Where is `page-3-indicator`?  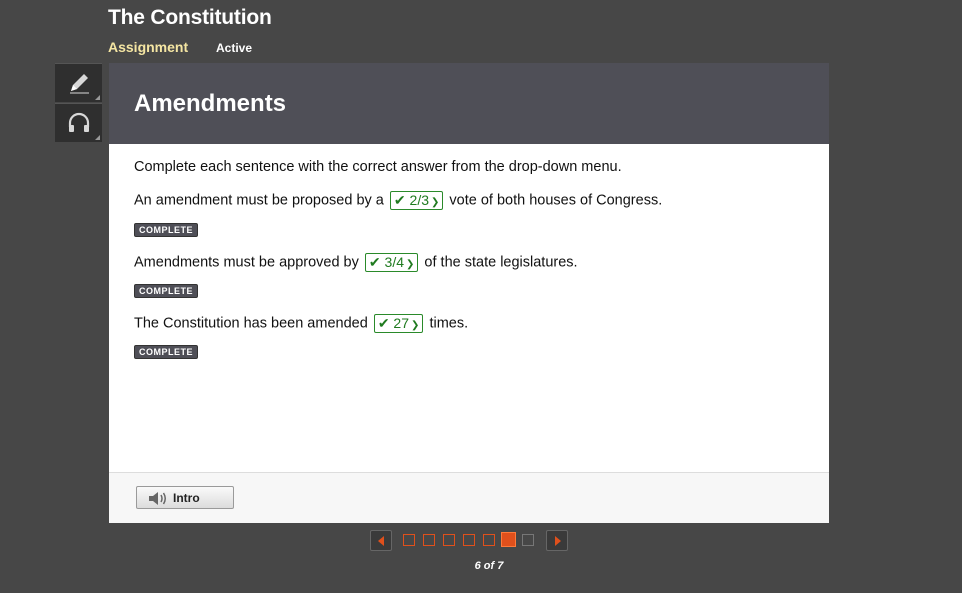
page-3-indicator is located at coordinates (449, 540).